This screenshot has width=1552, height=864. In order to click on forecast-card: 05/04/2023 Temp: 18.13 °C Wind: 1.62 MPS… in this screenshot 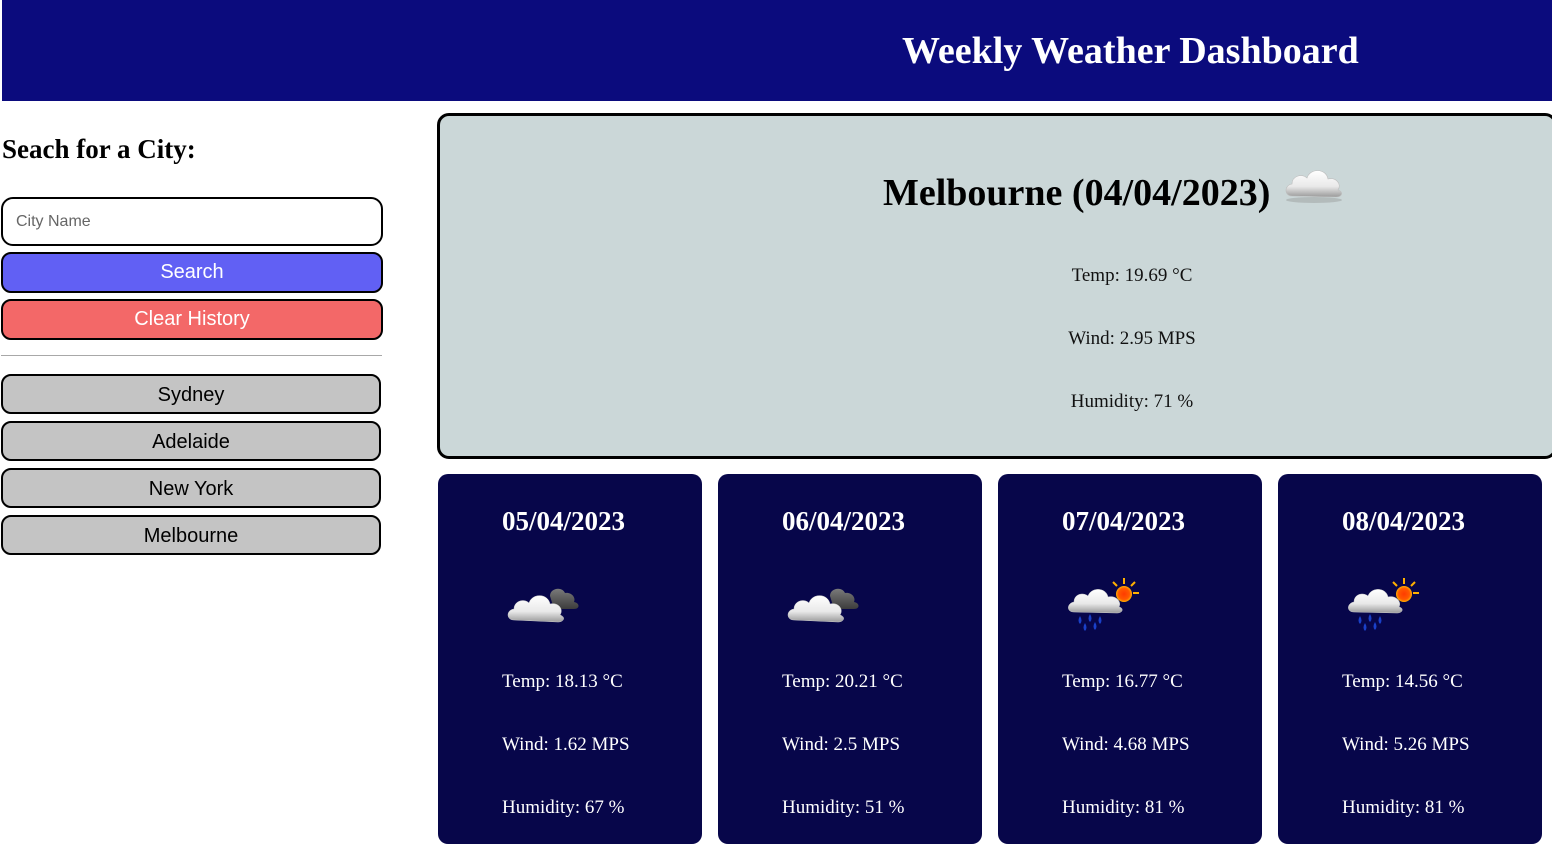, I will do `click(570, 659)`.